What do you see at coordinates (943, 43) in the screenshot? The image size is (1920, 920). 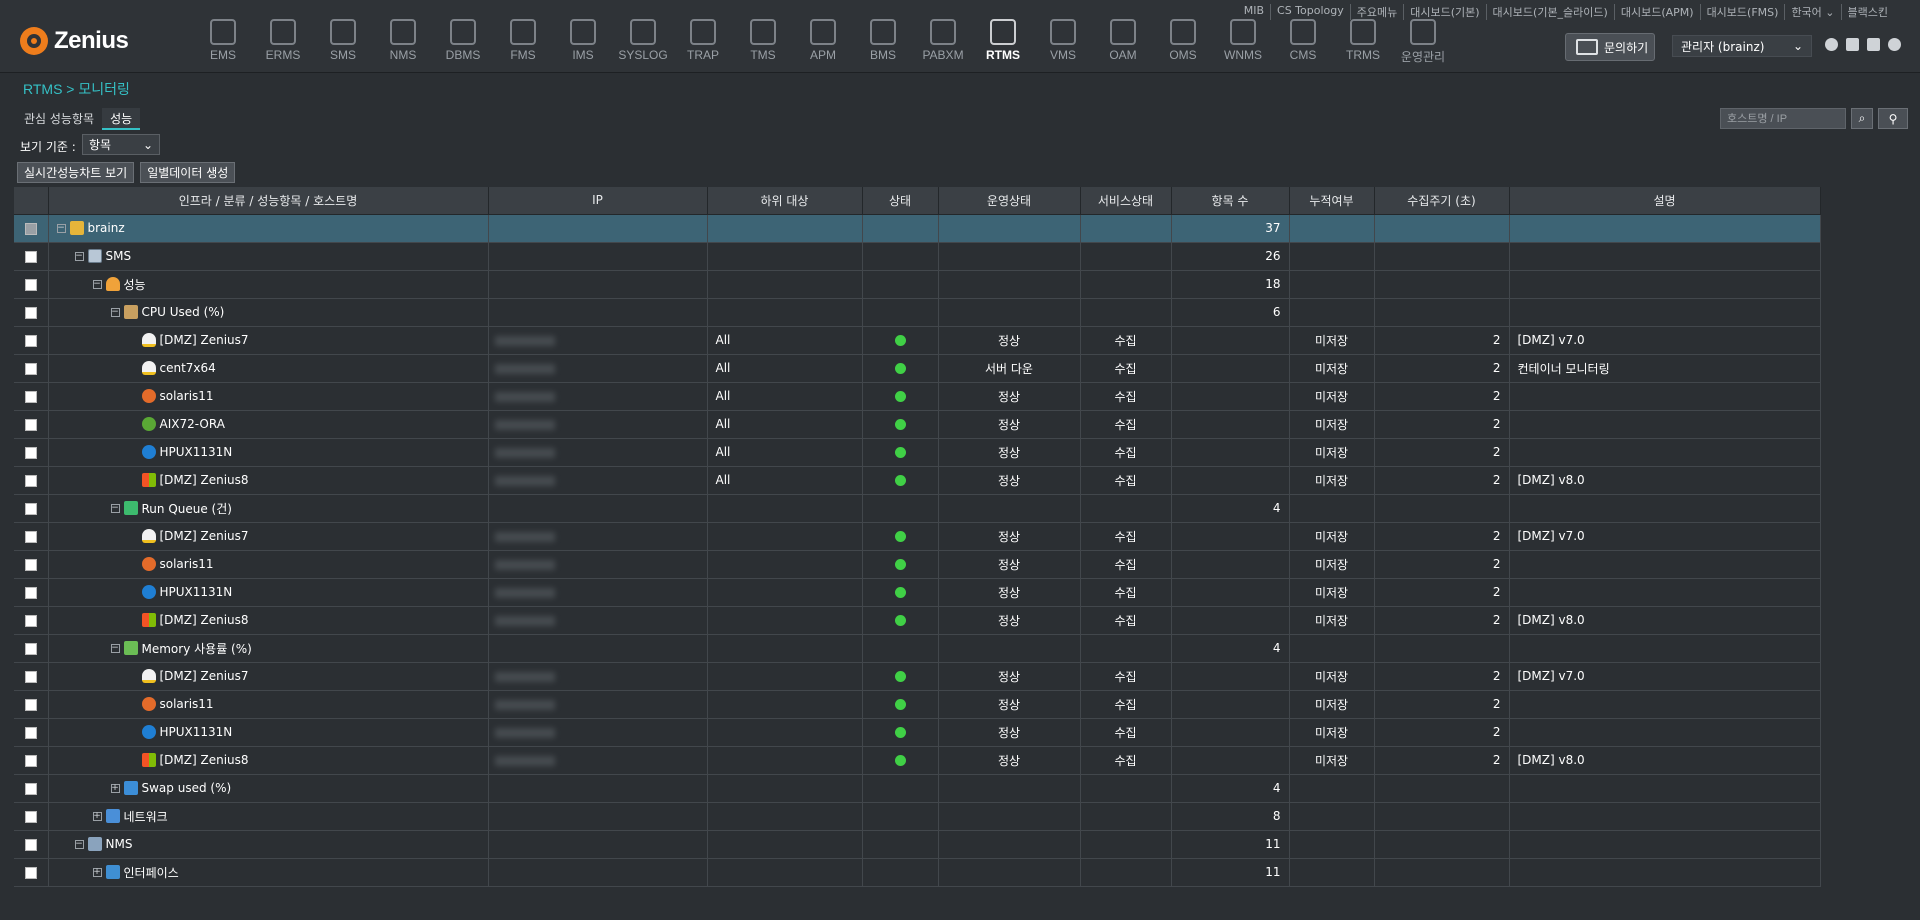 I see `nav-item-pabxm: PABXM` at bounding box center [943, 43].